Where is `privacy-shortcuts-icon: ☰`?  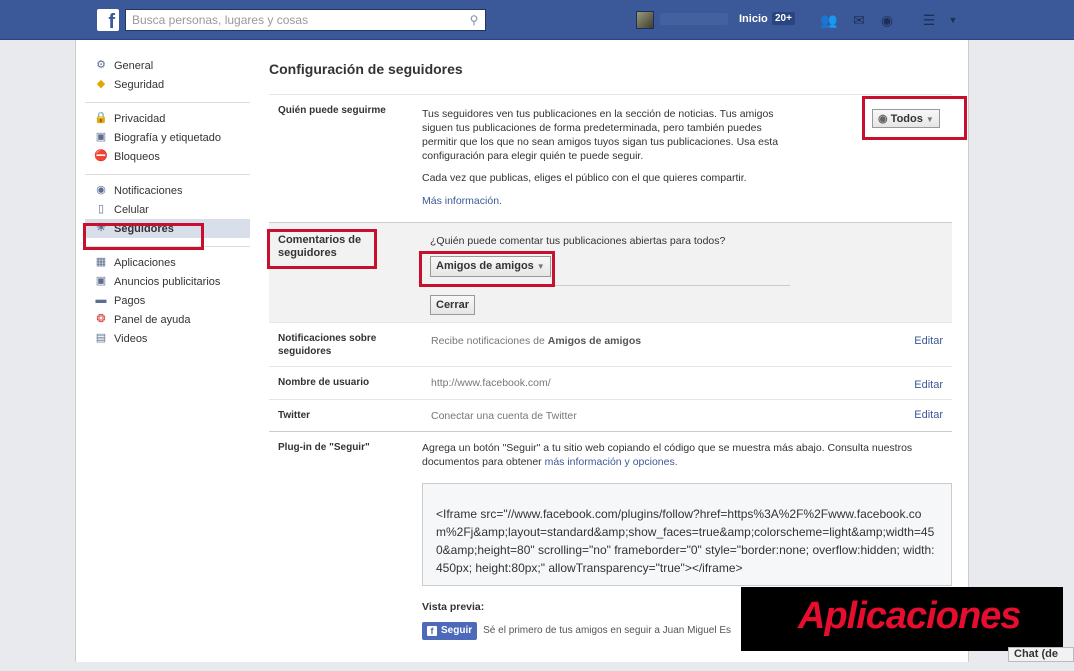 privacy-shortcuts-icon: ☰ is located at coordinates (929, 20).